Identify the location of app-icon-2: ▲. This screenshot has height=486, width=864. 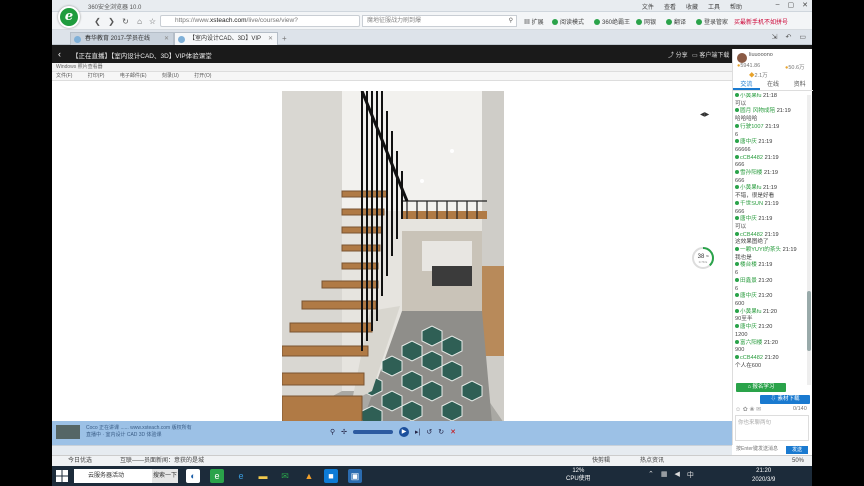
(309, 476).